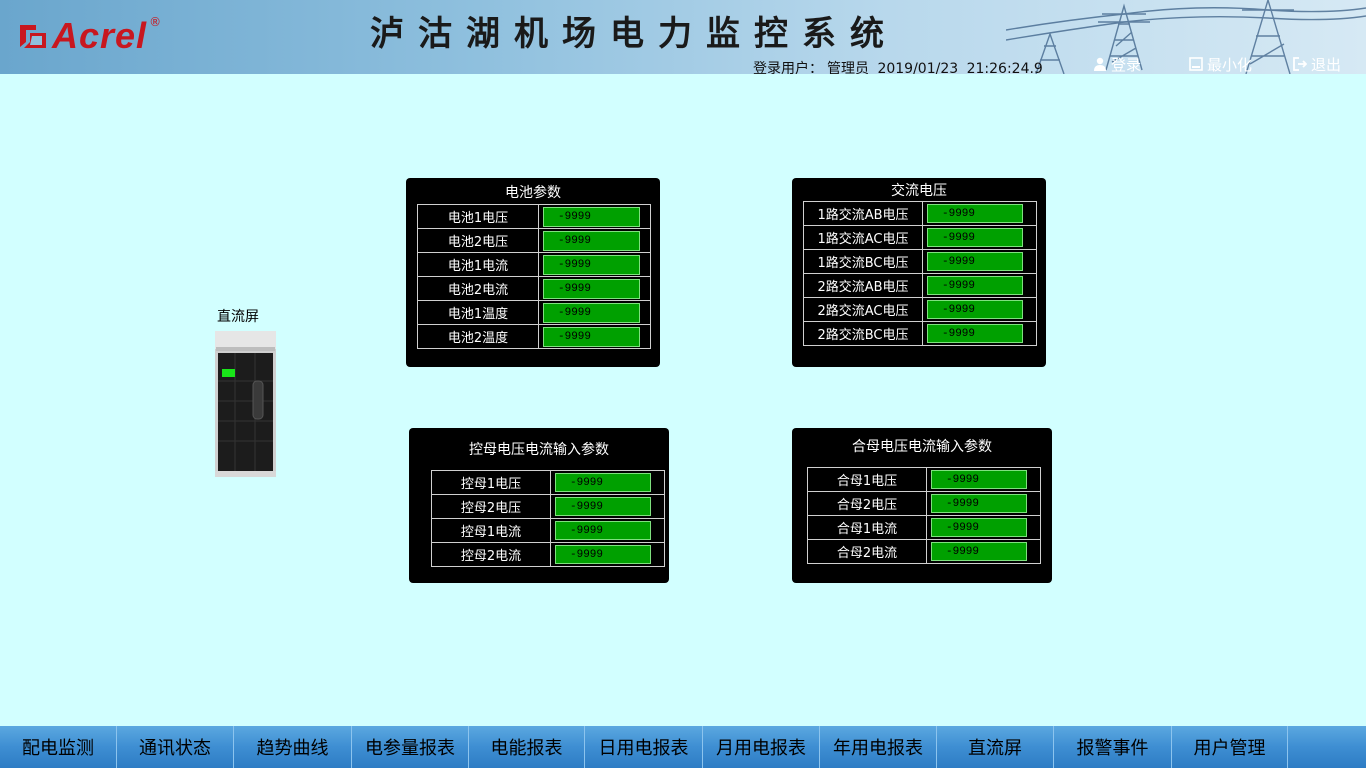  Describe the element at coordinates (293, 747) in the screenshot. I see `nav-item-3: 趋势曲线` at that location.